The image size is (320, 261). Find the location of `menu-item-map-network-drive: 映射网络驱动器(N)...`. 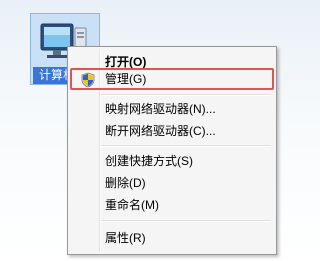

menu-item-map-network-drive: 映射网络驱动器(N)... is located at coordinates (172, 109).